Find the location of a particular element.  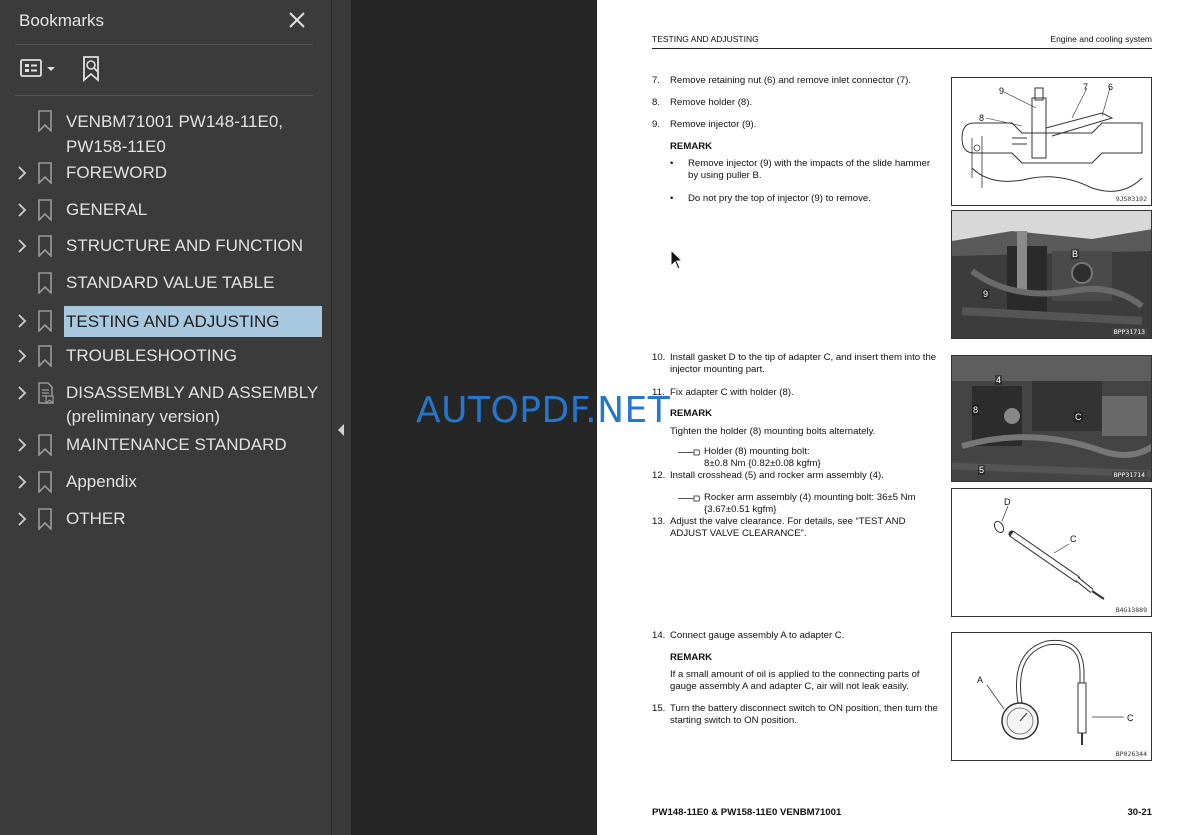

injector-drawing-icon is located at coordinates (1052, 139).